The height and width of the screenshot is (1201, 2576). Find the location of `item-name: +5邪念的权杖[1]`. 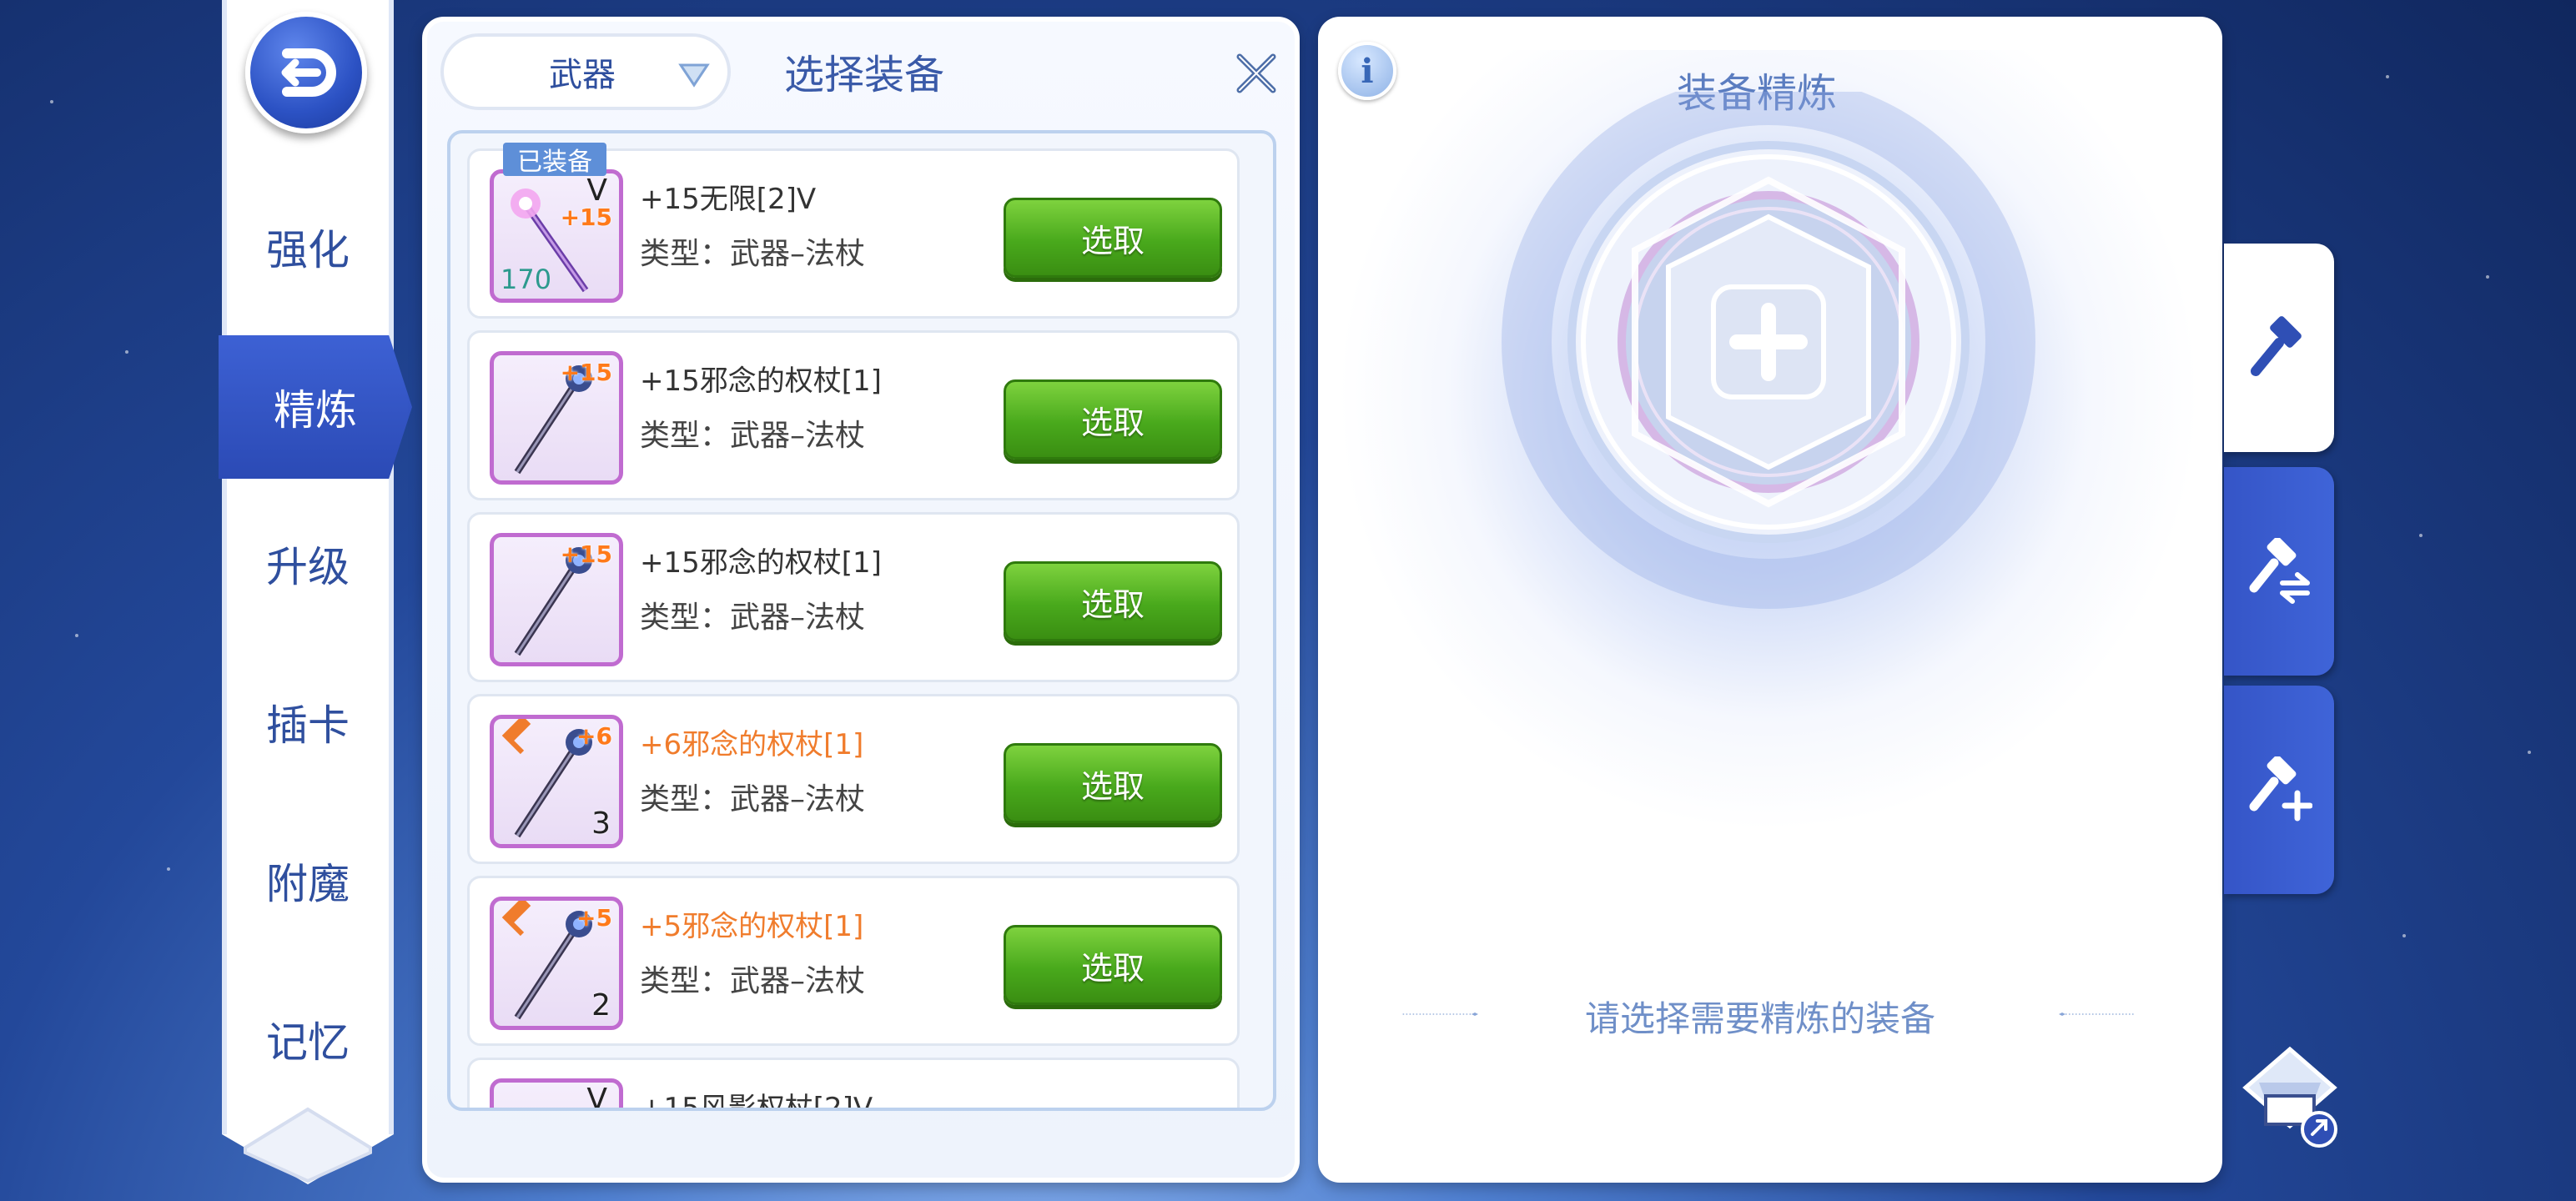

item-name: +5邪念的权杖[1] is located at coordinates (752, 927).